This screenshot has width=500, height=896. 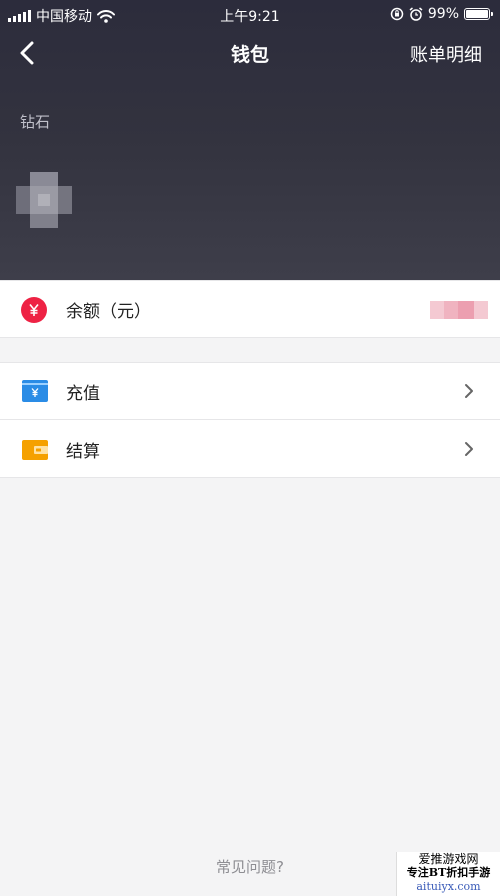 What do you see at coordinates (448, 886) in the screenshot?
I see `watermark-line: aituiyx.com` at bounding box center [448, 886].